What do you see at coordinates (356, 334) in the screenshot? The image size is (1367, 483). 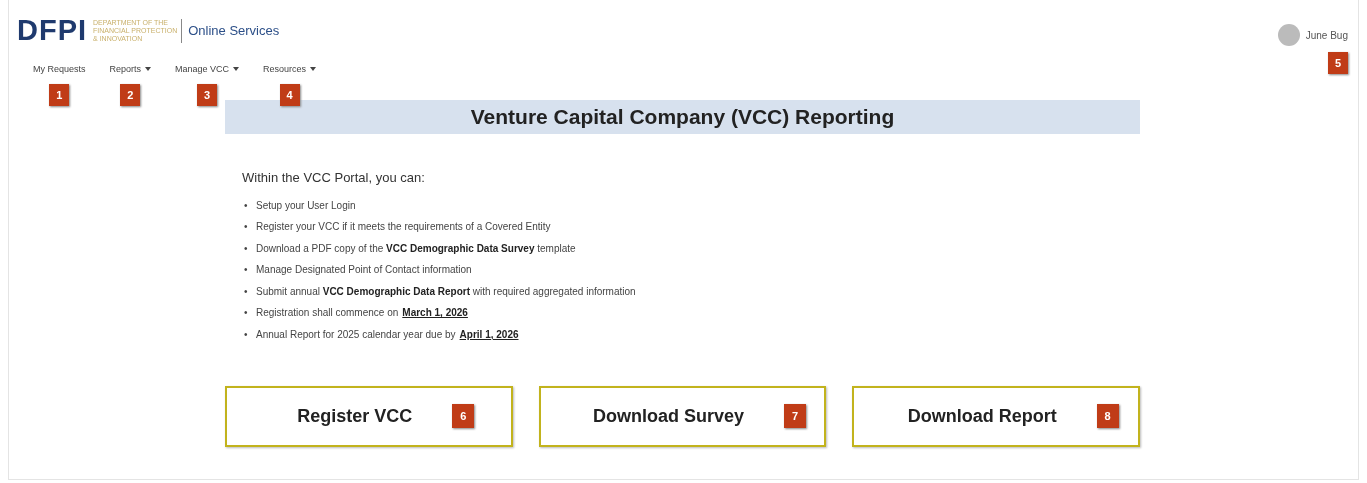 I see `list-item: Annual Report for 2025 calendar year due by` at bounding box center [356, 334].